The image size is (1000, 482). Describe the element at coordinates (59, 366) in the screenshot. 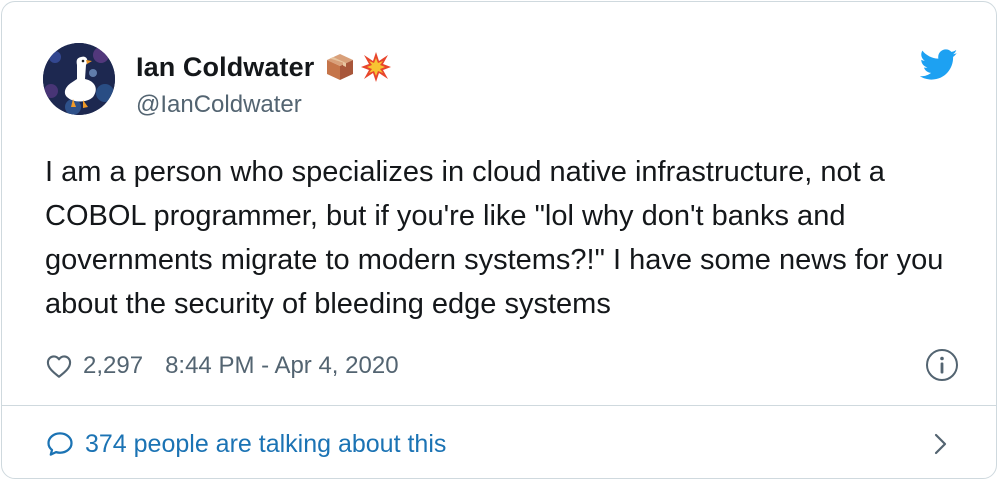

I see `heart-icon` at that location.